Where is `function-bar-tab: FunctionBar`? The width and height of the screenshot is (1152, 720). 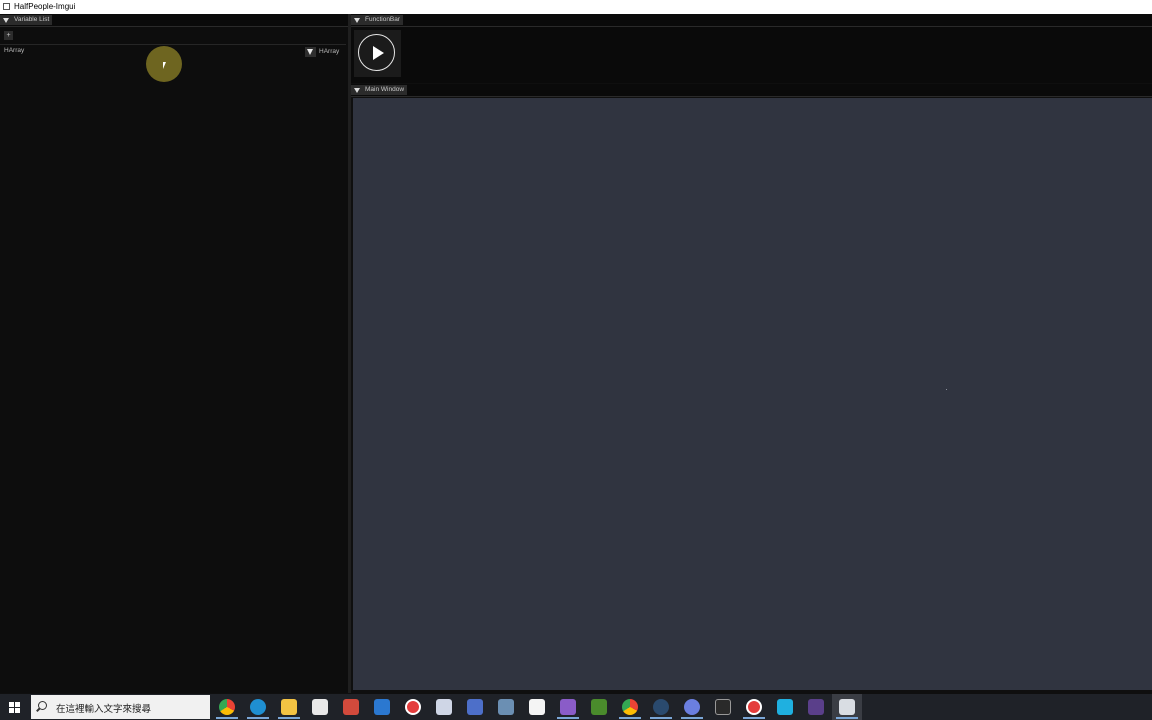
function-bar-tab: FunctionBar is located at coordinates (377, 20).